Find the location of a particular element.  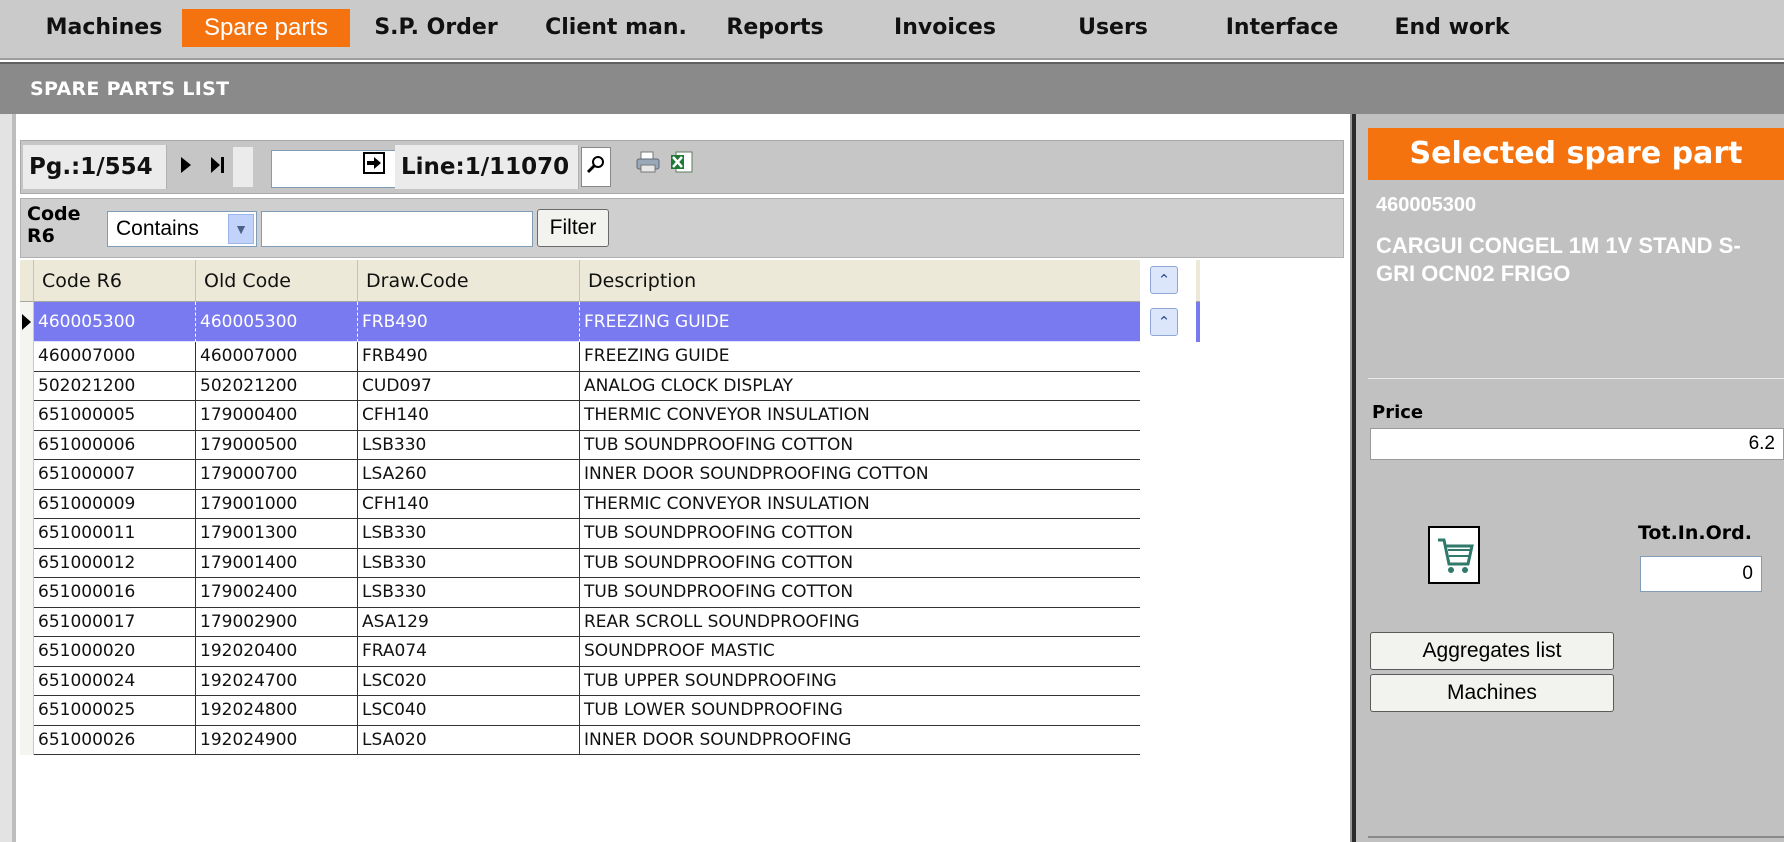

cell-draw-code: LSC040 is located at coordinates (469, 711).